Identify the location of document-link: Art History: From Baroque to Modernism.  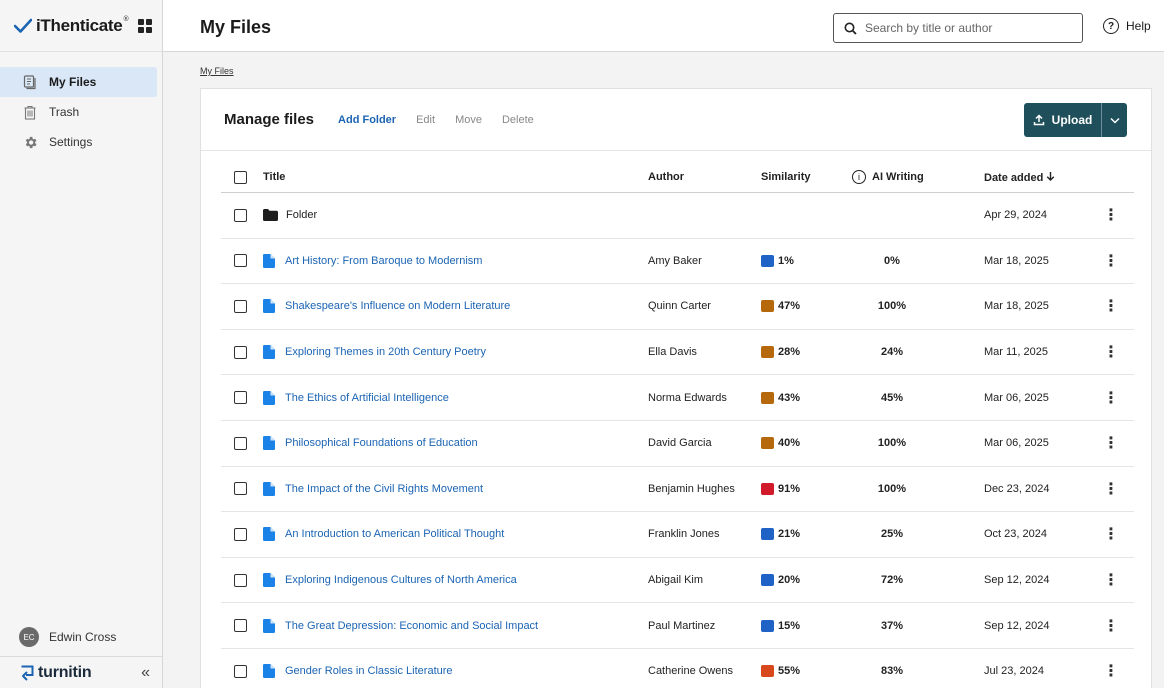
(372, 260).